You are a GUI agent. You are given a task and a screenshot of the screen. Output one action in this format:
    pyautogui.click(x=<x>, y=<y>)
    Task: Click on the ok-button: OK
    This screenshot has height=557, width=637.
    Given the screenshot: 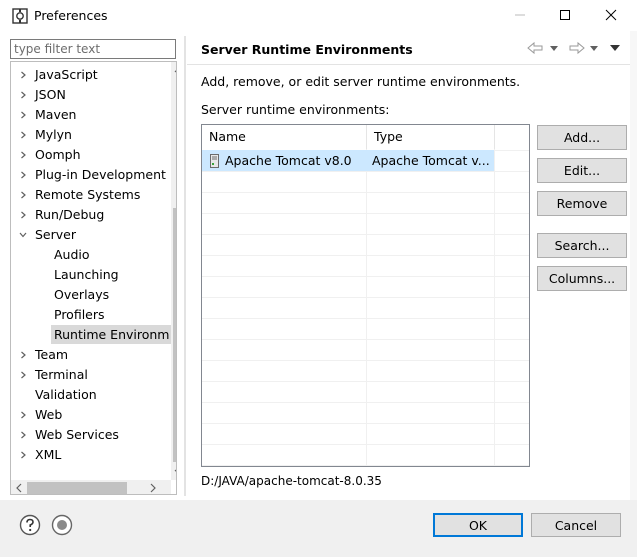 What is the action you would take?
    pyautogui.click(x=478, y=525)
    